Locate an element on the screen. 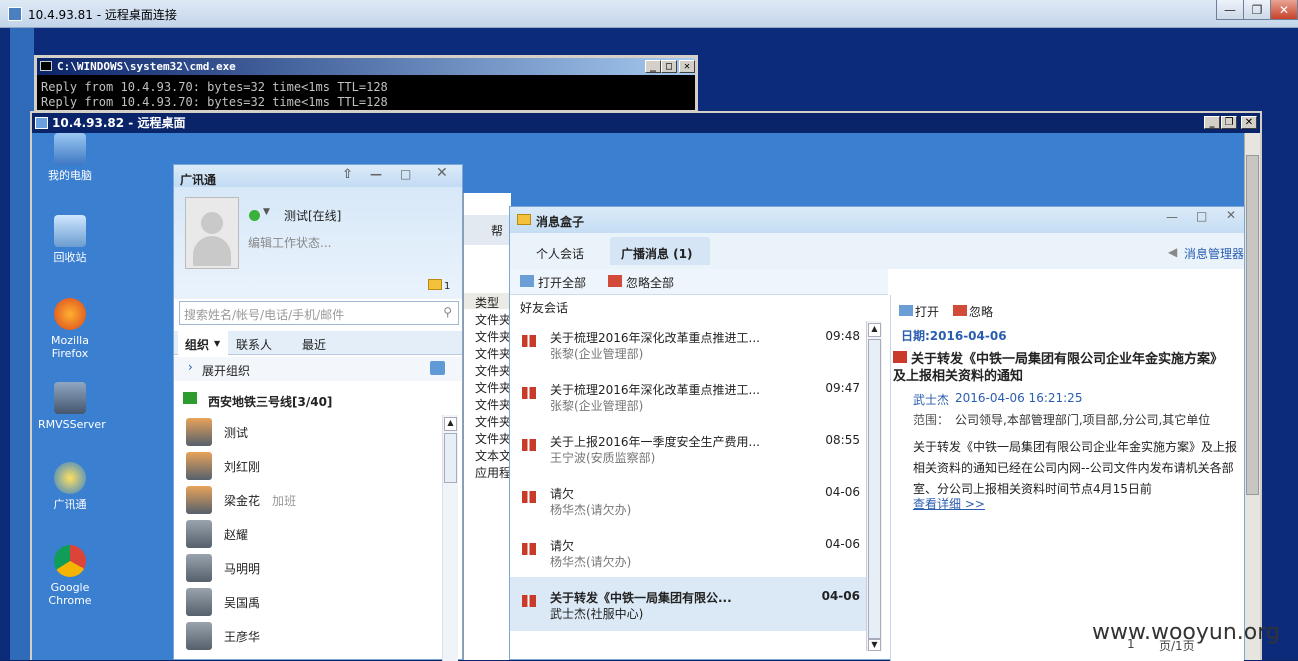  ignore-all-button: 忽略全部 is located at coordinates (650, 282).